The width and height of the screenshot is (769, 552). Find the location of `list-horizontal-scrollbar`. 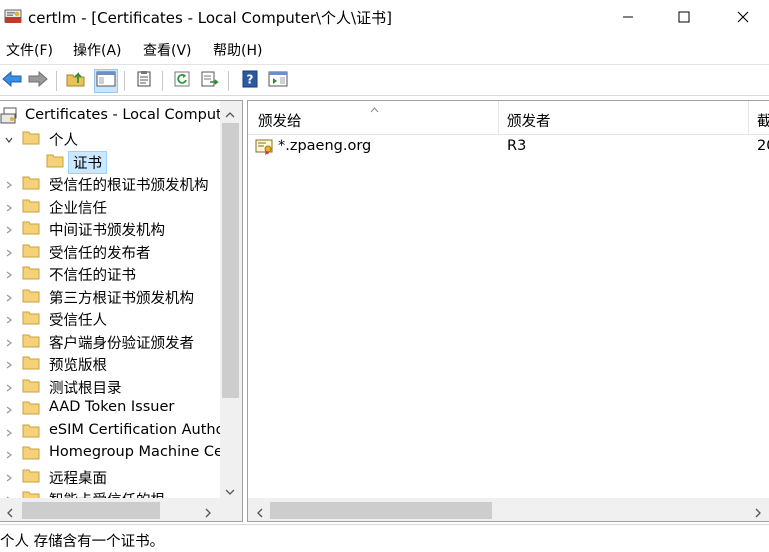

list-horizontal-scrollbar is located at coordinates (508, 509).